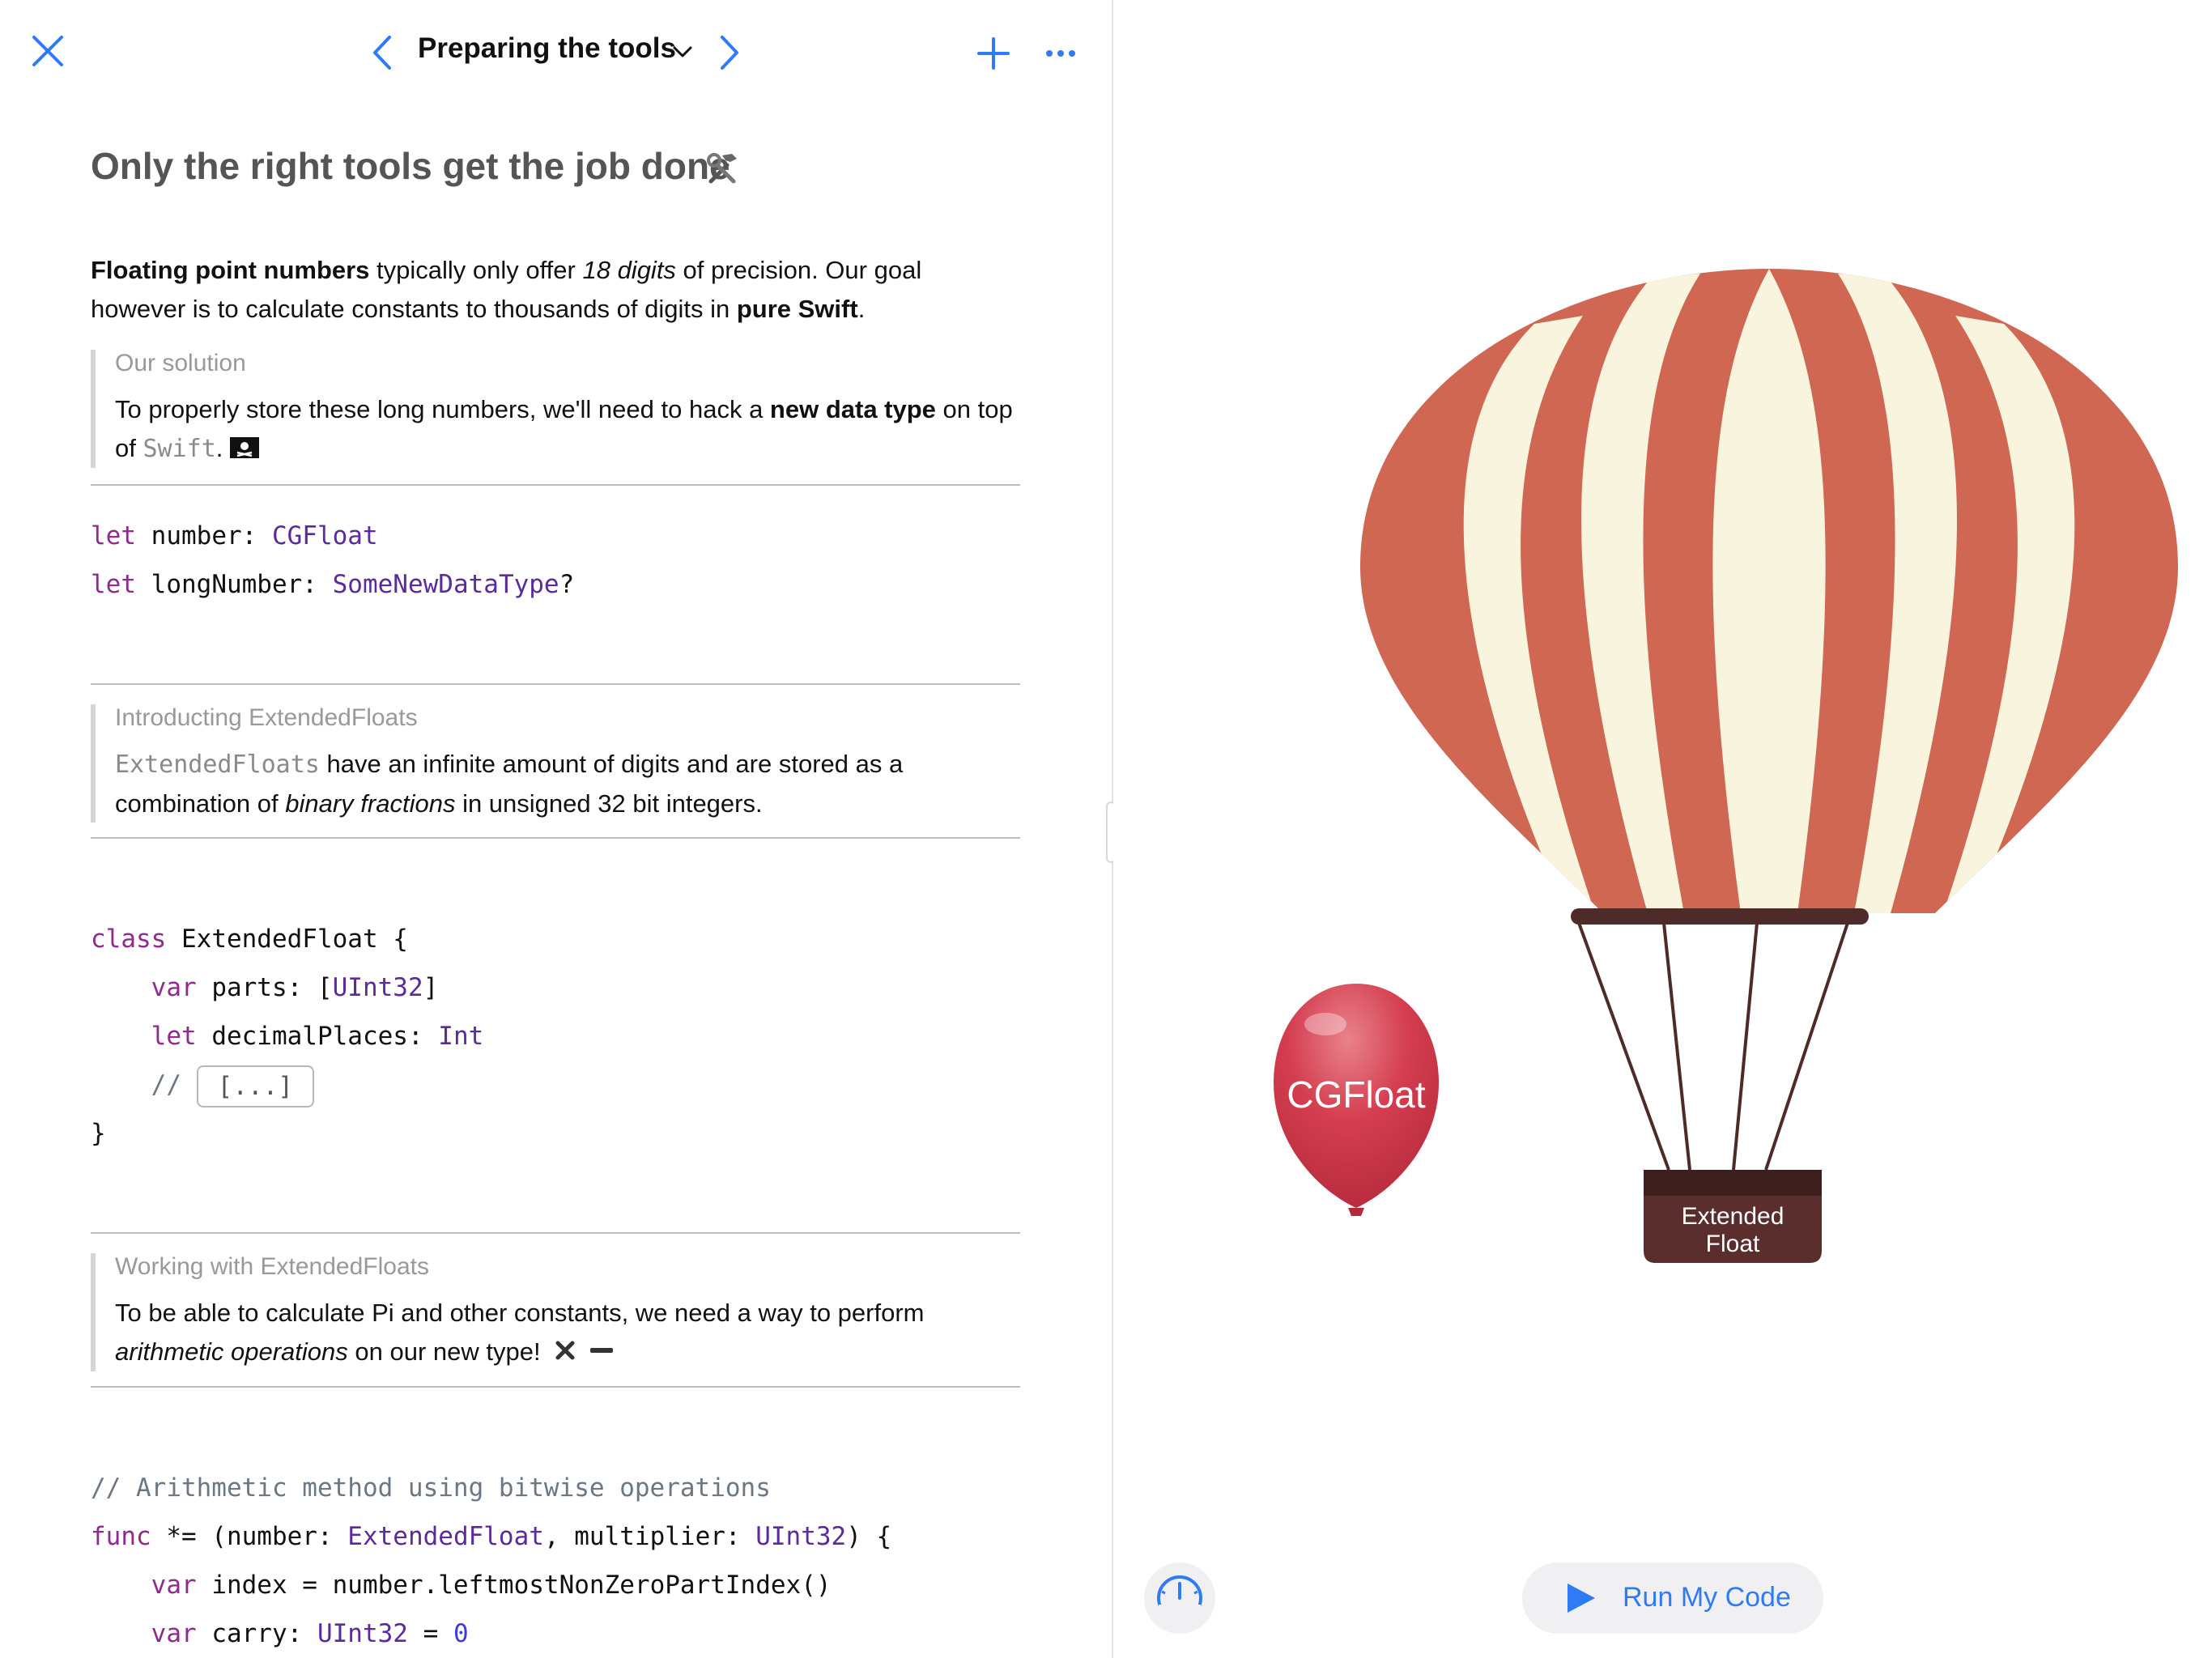 Image resolution: width=2212 pixels, height=1658 pixels. I want to click on code-type: CGFloat, so click(324, 536).